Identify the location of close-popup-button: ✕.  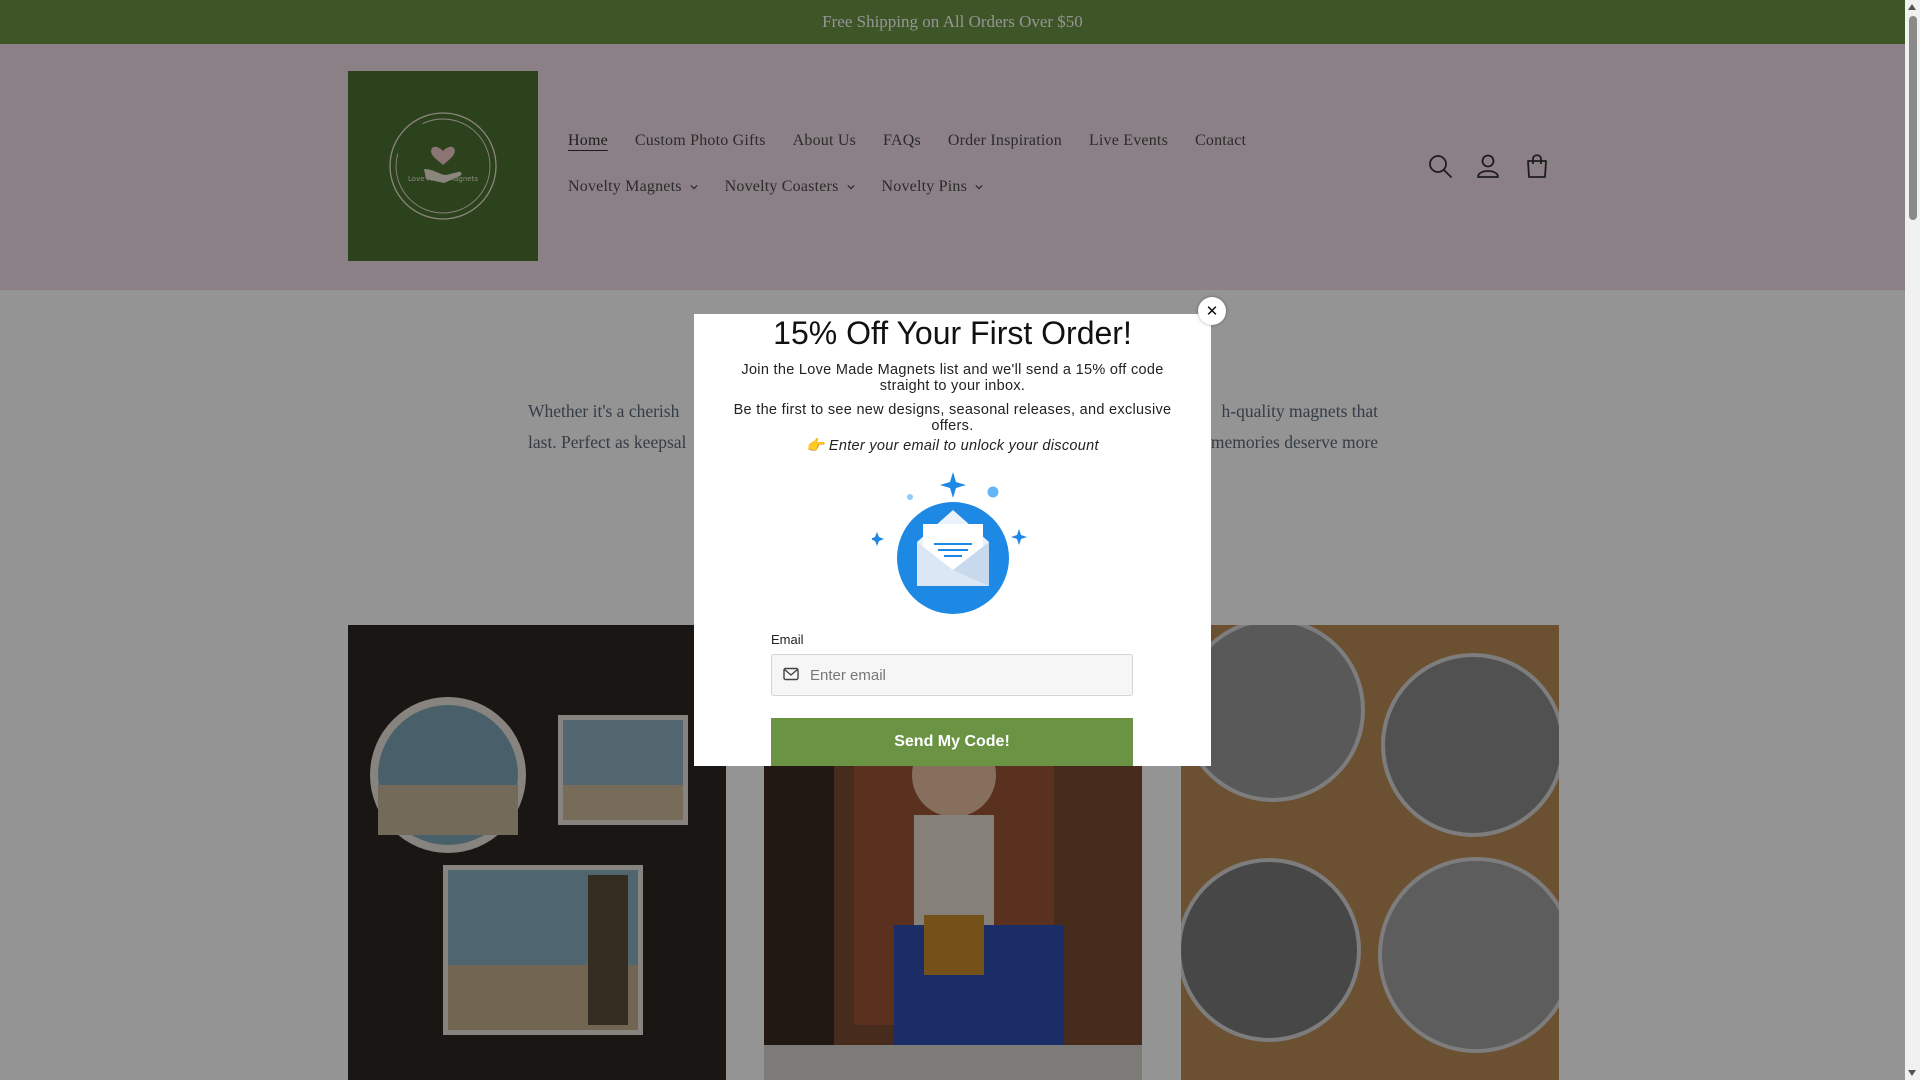
(1212, 311).